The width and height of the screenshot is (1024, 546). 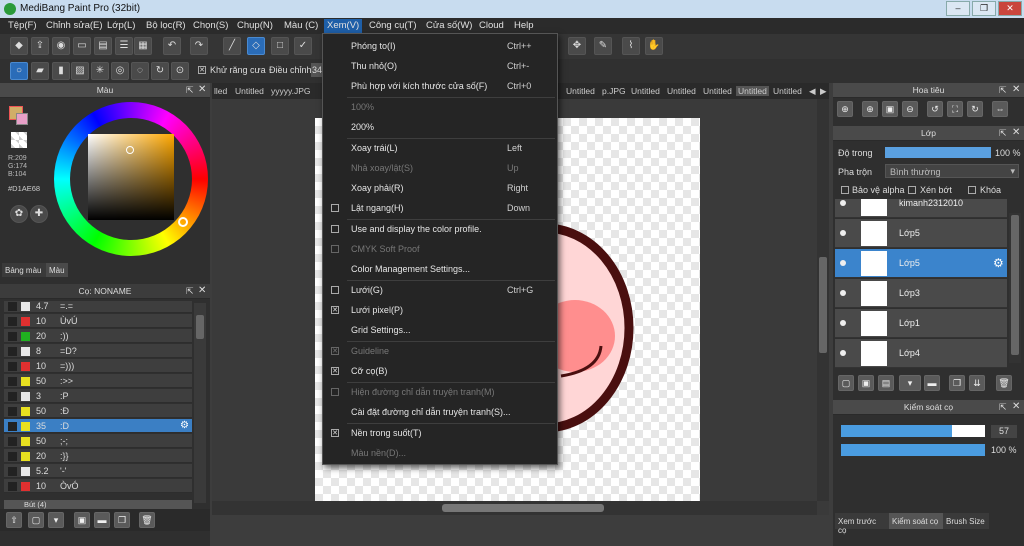 I want to click on brush-folder-icon: ▬, so click(x=102, y=520).